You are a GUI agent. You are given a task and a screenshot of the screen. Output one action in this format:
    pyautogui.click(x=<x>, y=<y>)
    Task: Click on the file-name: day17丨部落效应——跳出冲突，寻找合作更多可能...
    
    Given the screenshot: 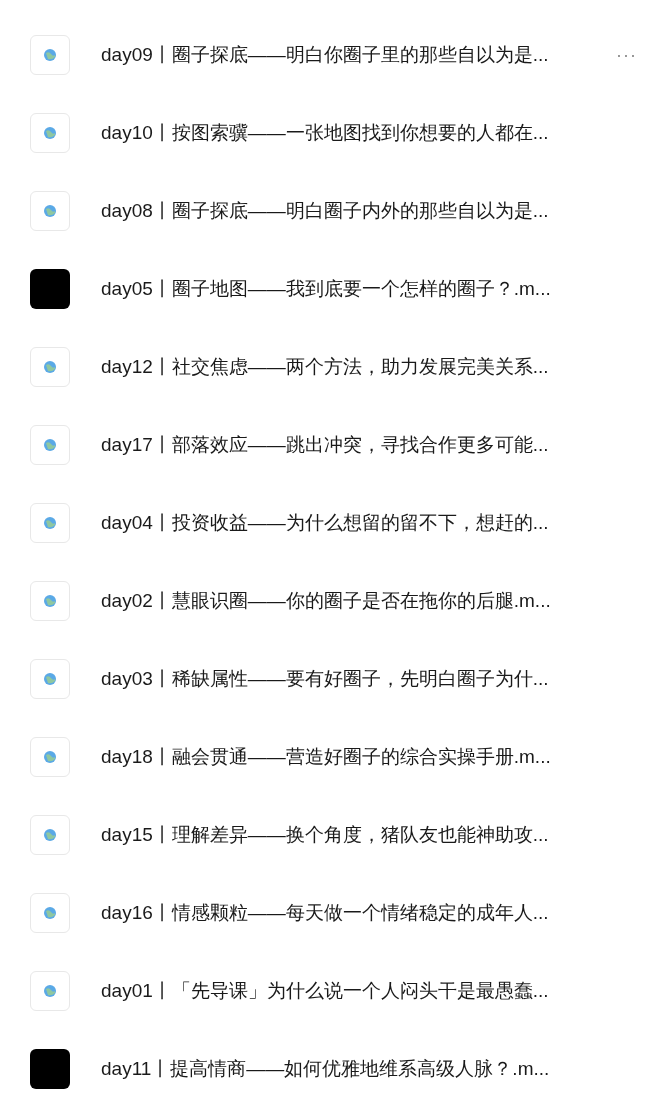 What is the action you would take?
    pyautogui.click(x=325, y=445)
    